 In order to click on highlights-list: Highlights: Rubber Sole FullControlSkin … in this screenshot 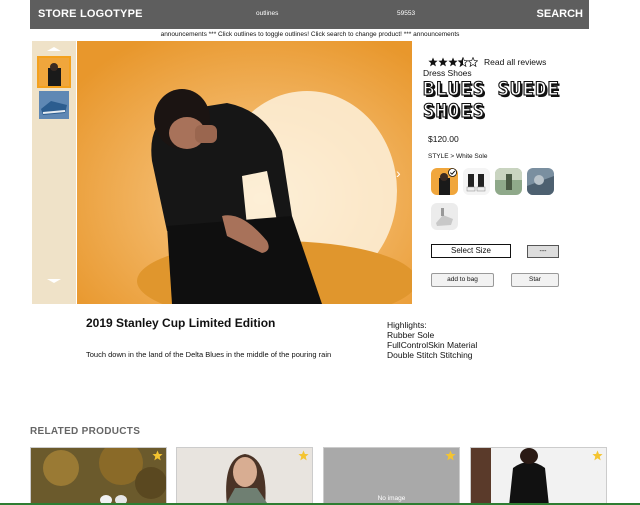, I will do `click(432, 340)`.